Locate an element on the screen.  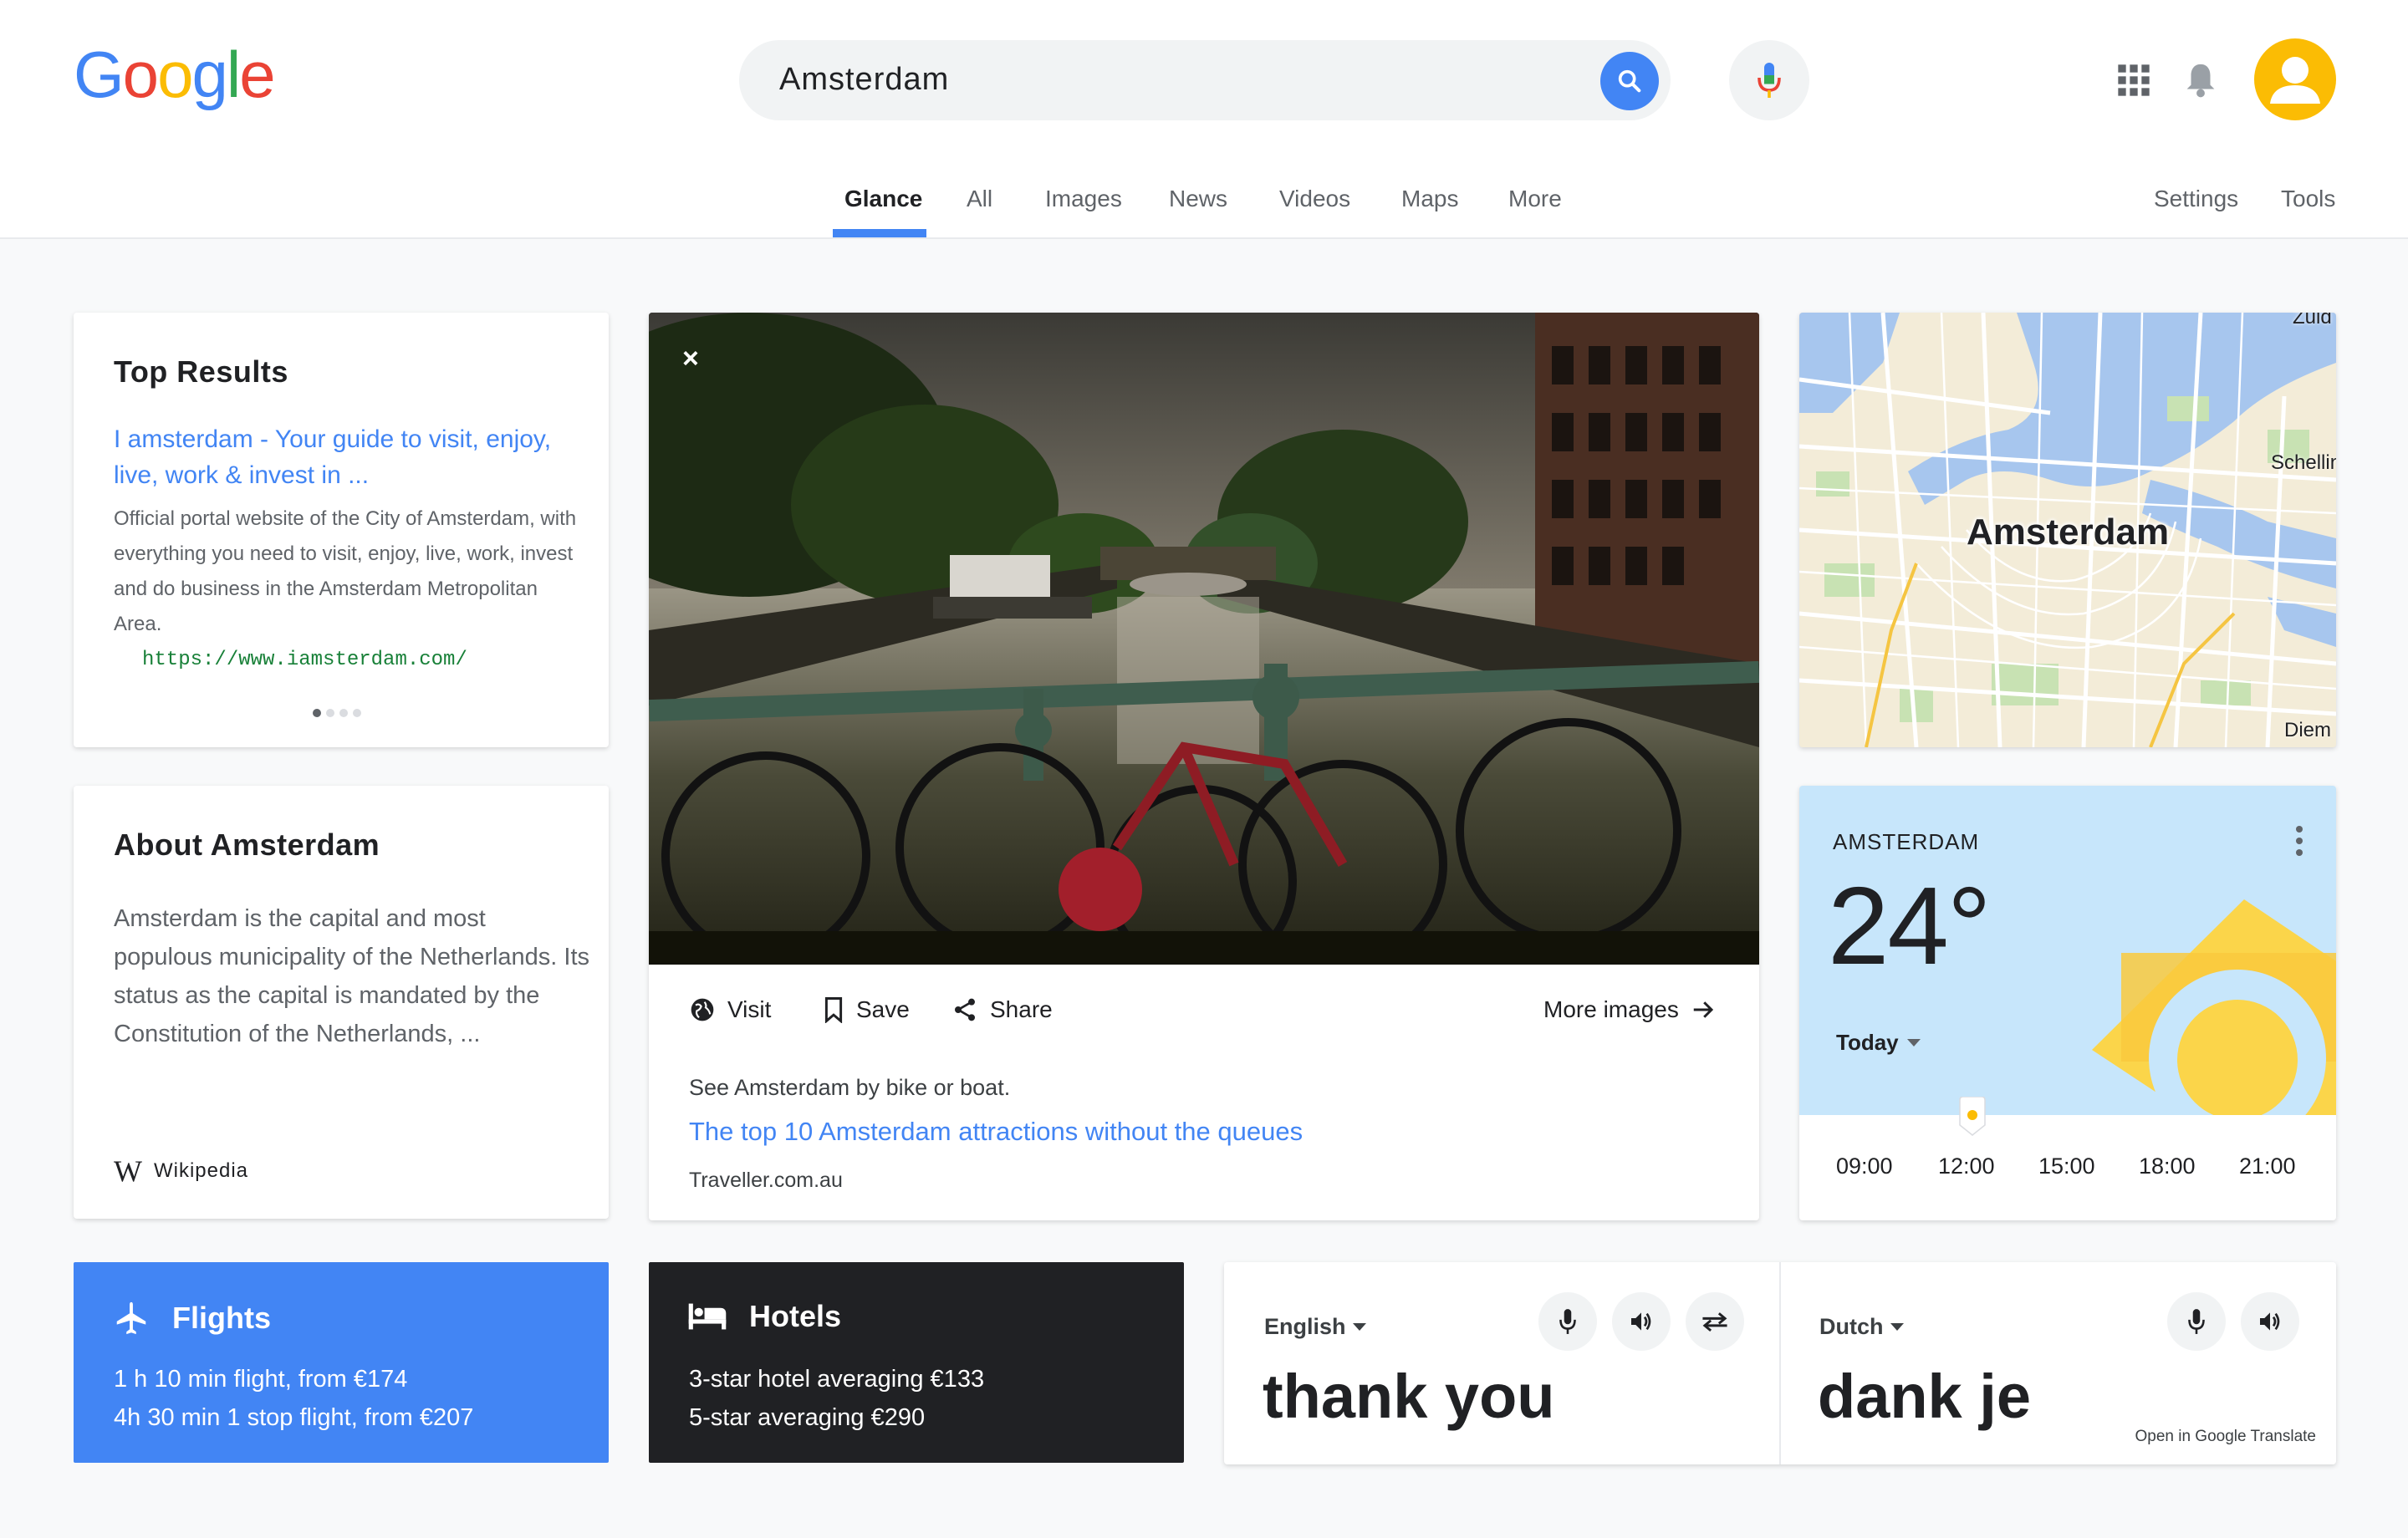
save-button: Save is located at coordinates (867, 1010).